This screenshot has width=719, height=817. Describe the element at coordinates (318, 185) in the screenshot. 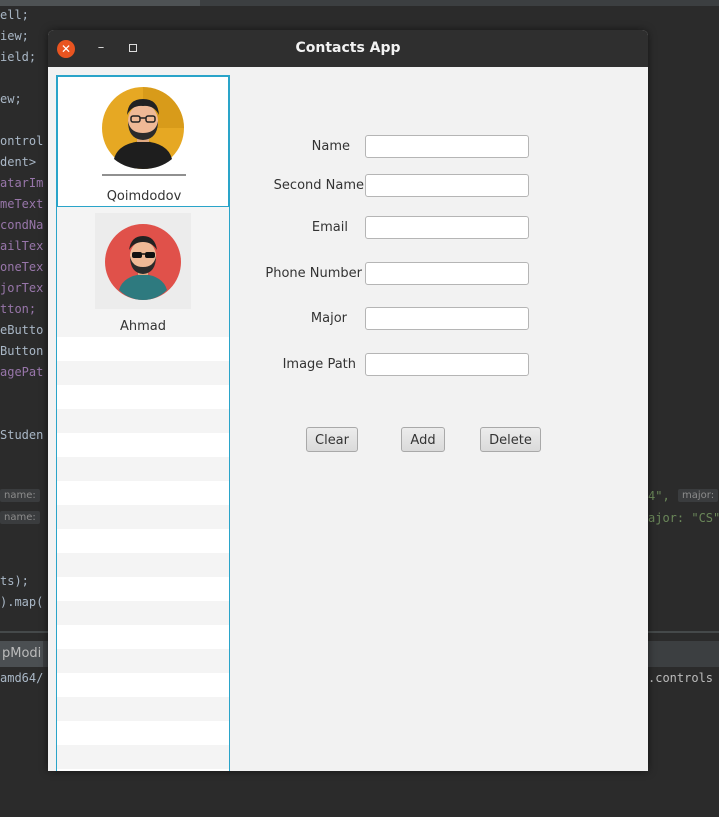

I see `second-name-label: Second Name` at that location.